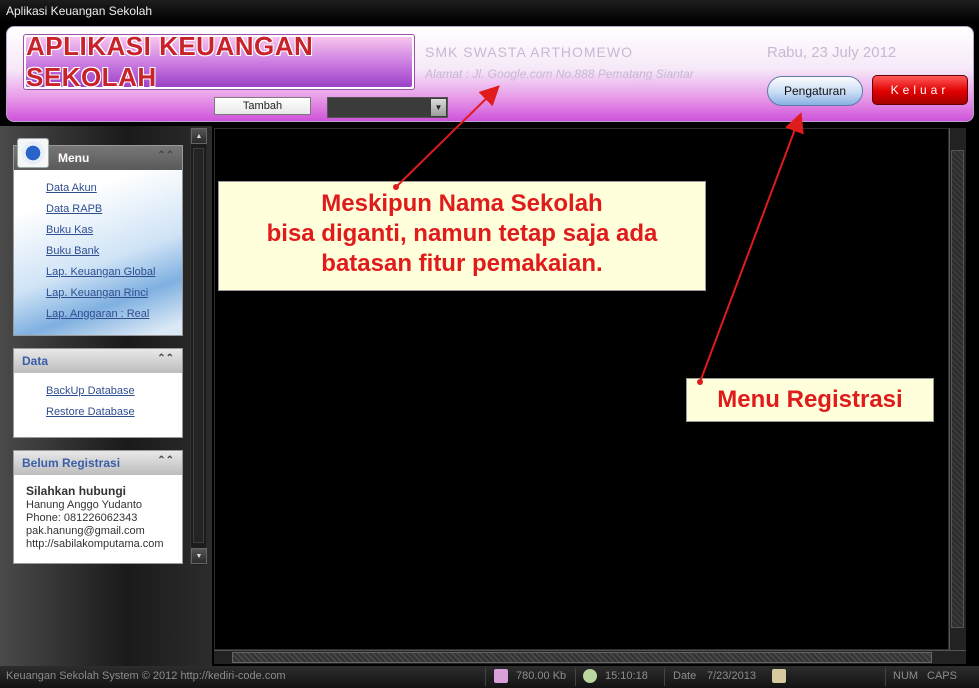  Describe the element at coordinates (82, 518) in the screenshot. I see `contact-phone: Phone: 081226062343` at that location.